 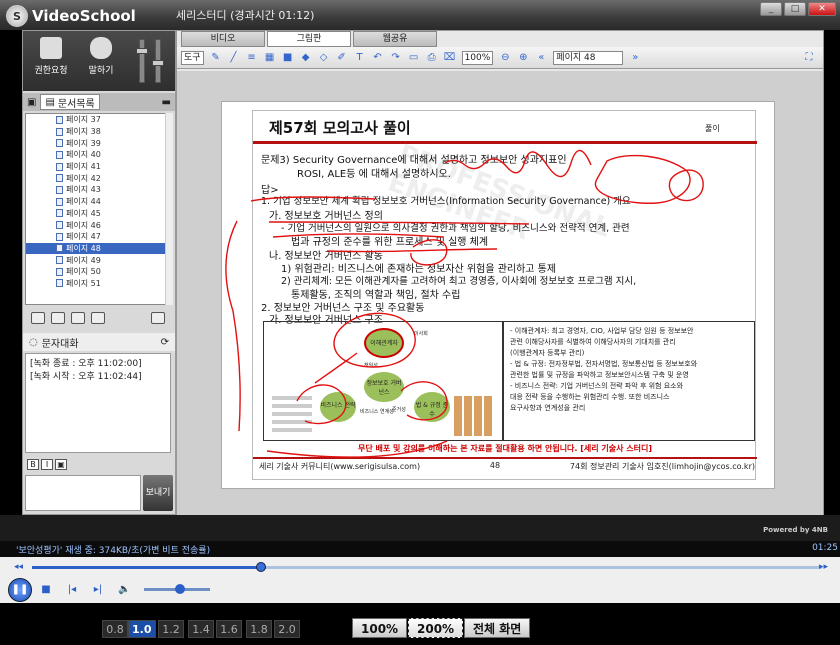 What do you see at coordinates (115, 629) in the screenshot?
I see `speed-button: 0.8` at bounding box center [115, 629].